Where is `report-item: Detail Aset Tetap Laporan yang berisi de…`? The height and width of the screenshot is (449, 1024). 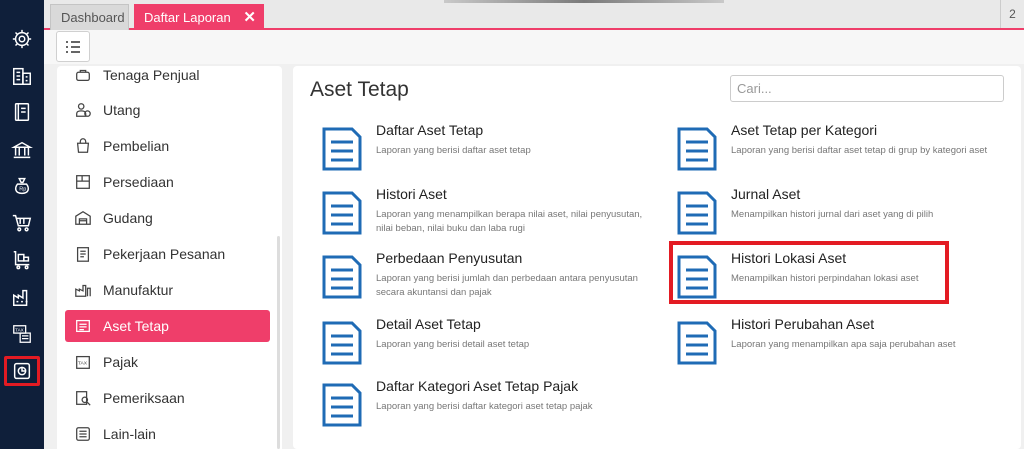 report-item: Detail Aset Tetap Laporan yang berisi de… is located at coordinates (491, 346).